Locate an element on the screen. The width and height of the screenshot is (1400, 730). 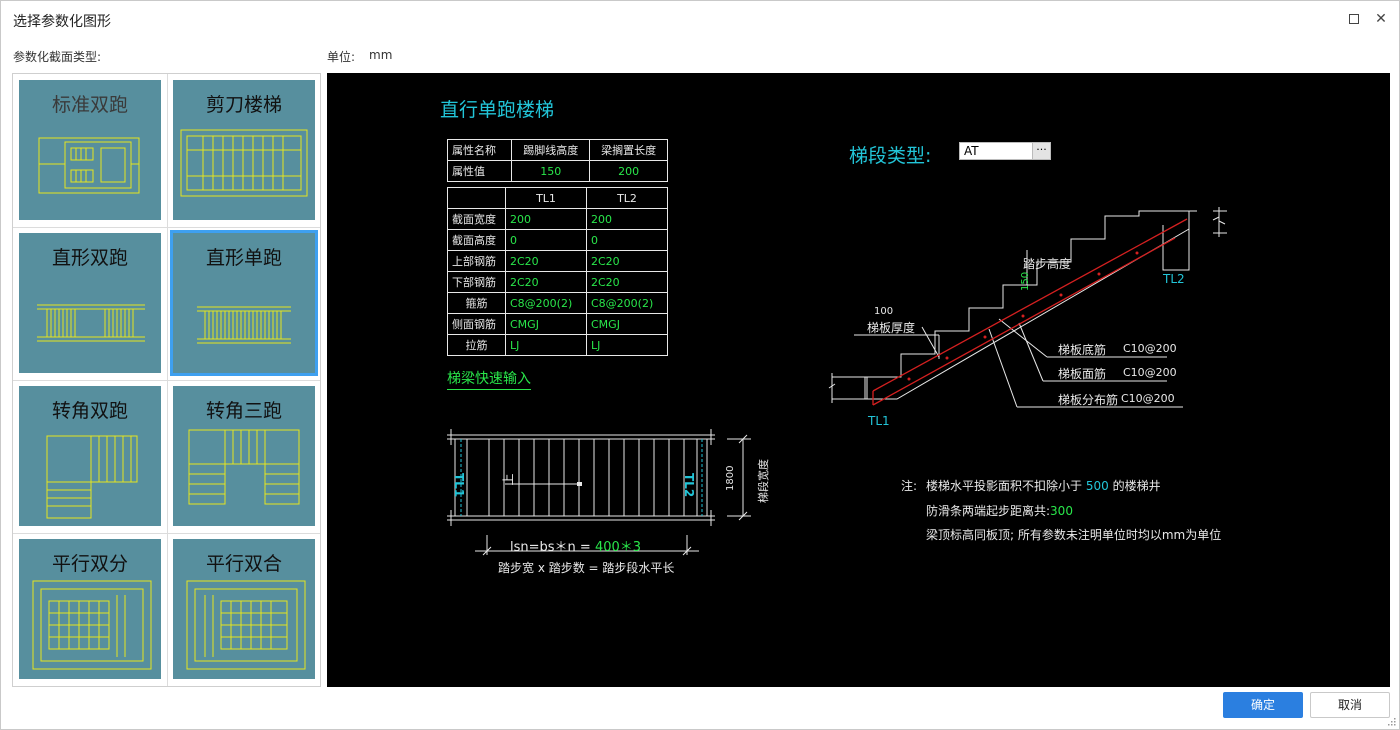
tile-corner-triple-run: 转角三跑 is located at coordinates (244, 456).